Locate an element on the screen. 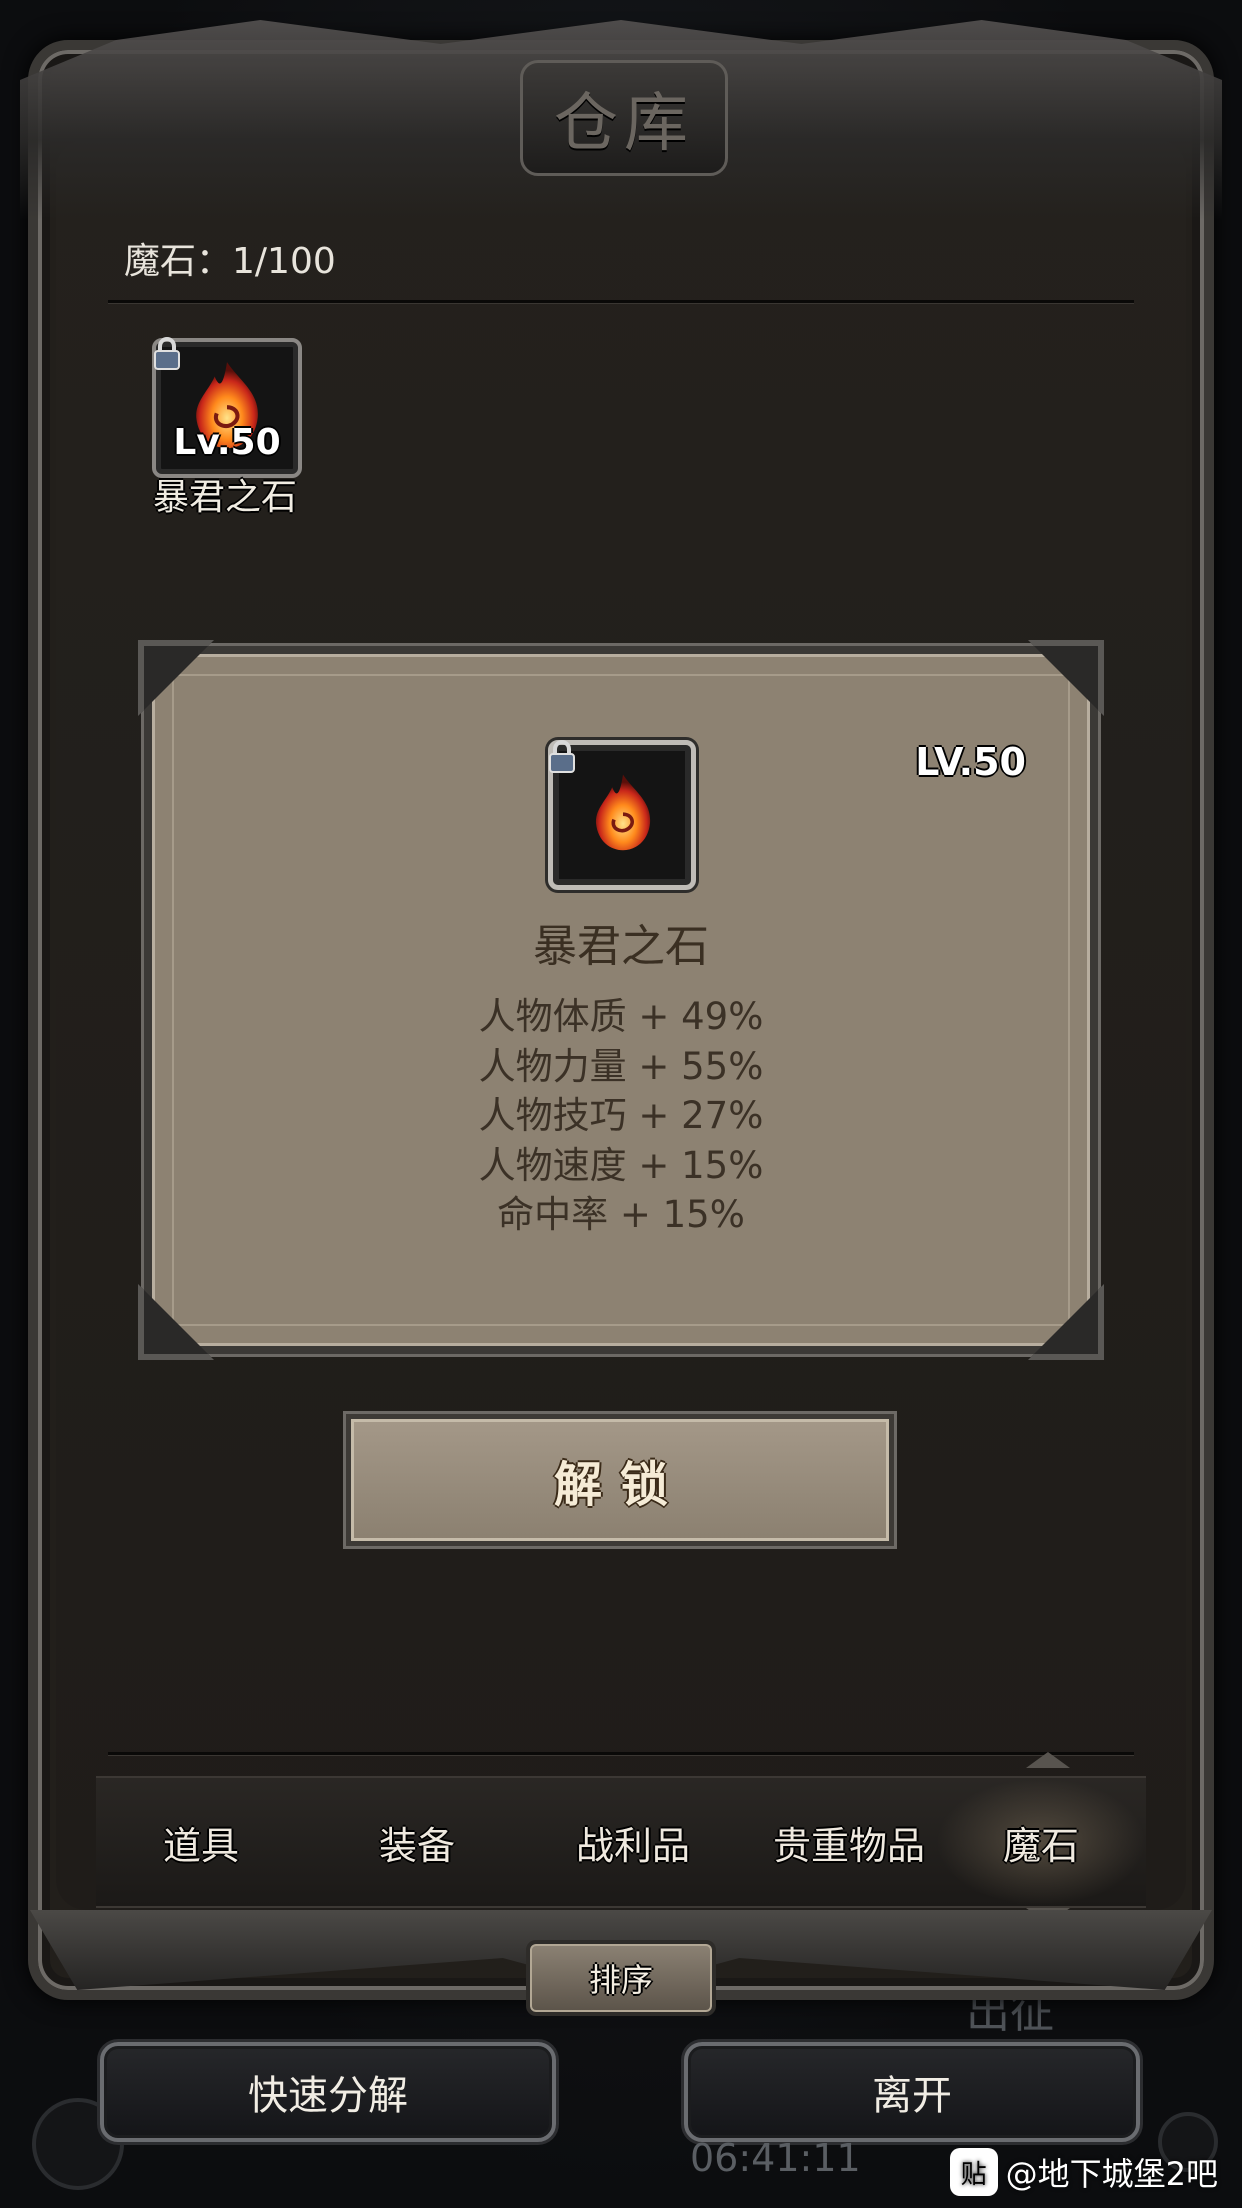  stat-line: 人物体质 + 49% is located at coordinates (621, 1016).